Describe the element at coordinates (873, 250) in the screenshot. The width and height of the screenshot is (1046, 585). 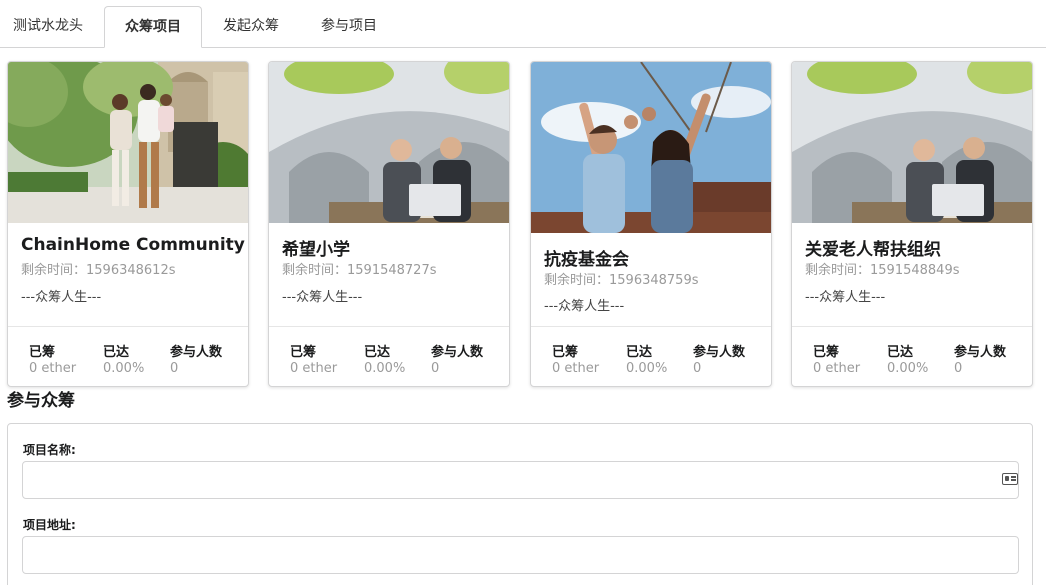
I see `project-title: 关爱老人帮扶组织` at that location.